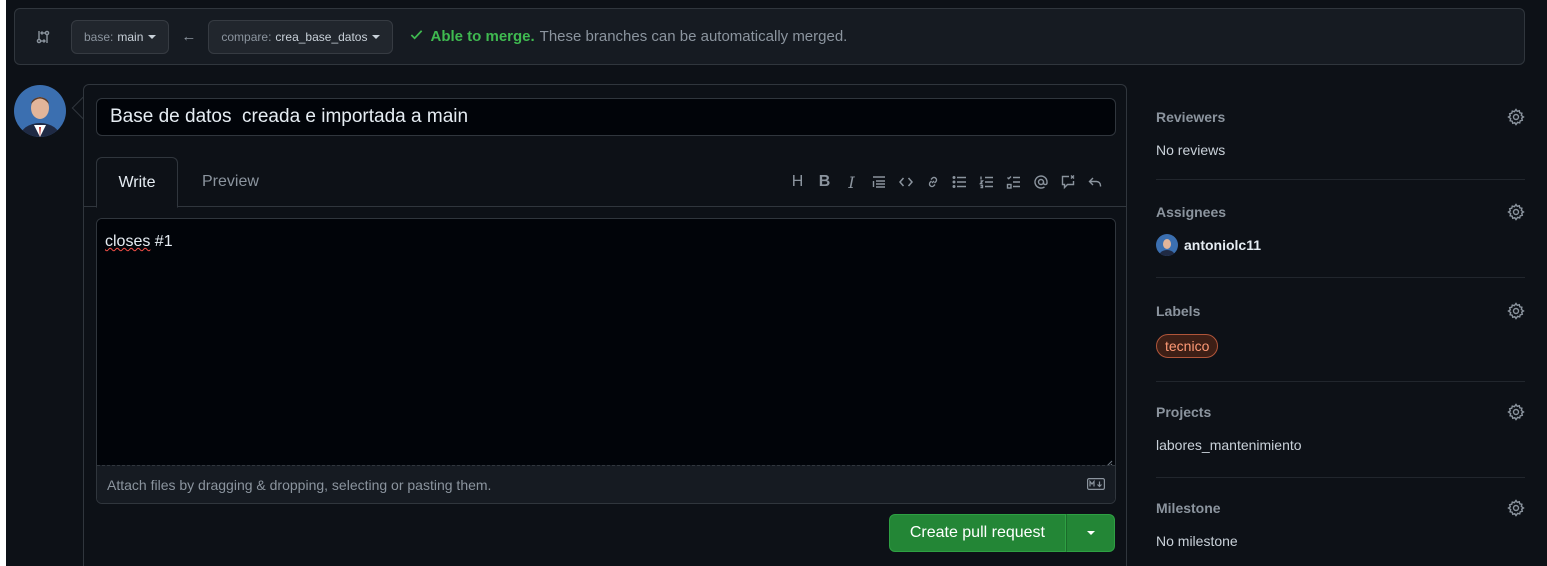 This screenshot has height=566, width=1547. What do you see at coordinates (1191, 150) in the screenshot?
I see `reviewers-value: No reviews` at bounding box center [1191, 150].